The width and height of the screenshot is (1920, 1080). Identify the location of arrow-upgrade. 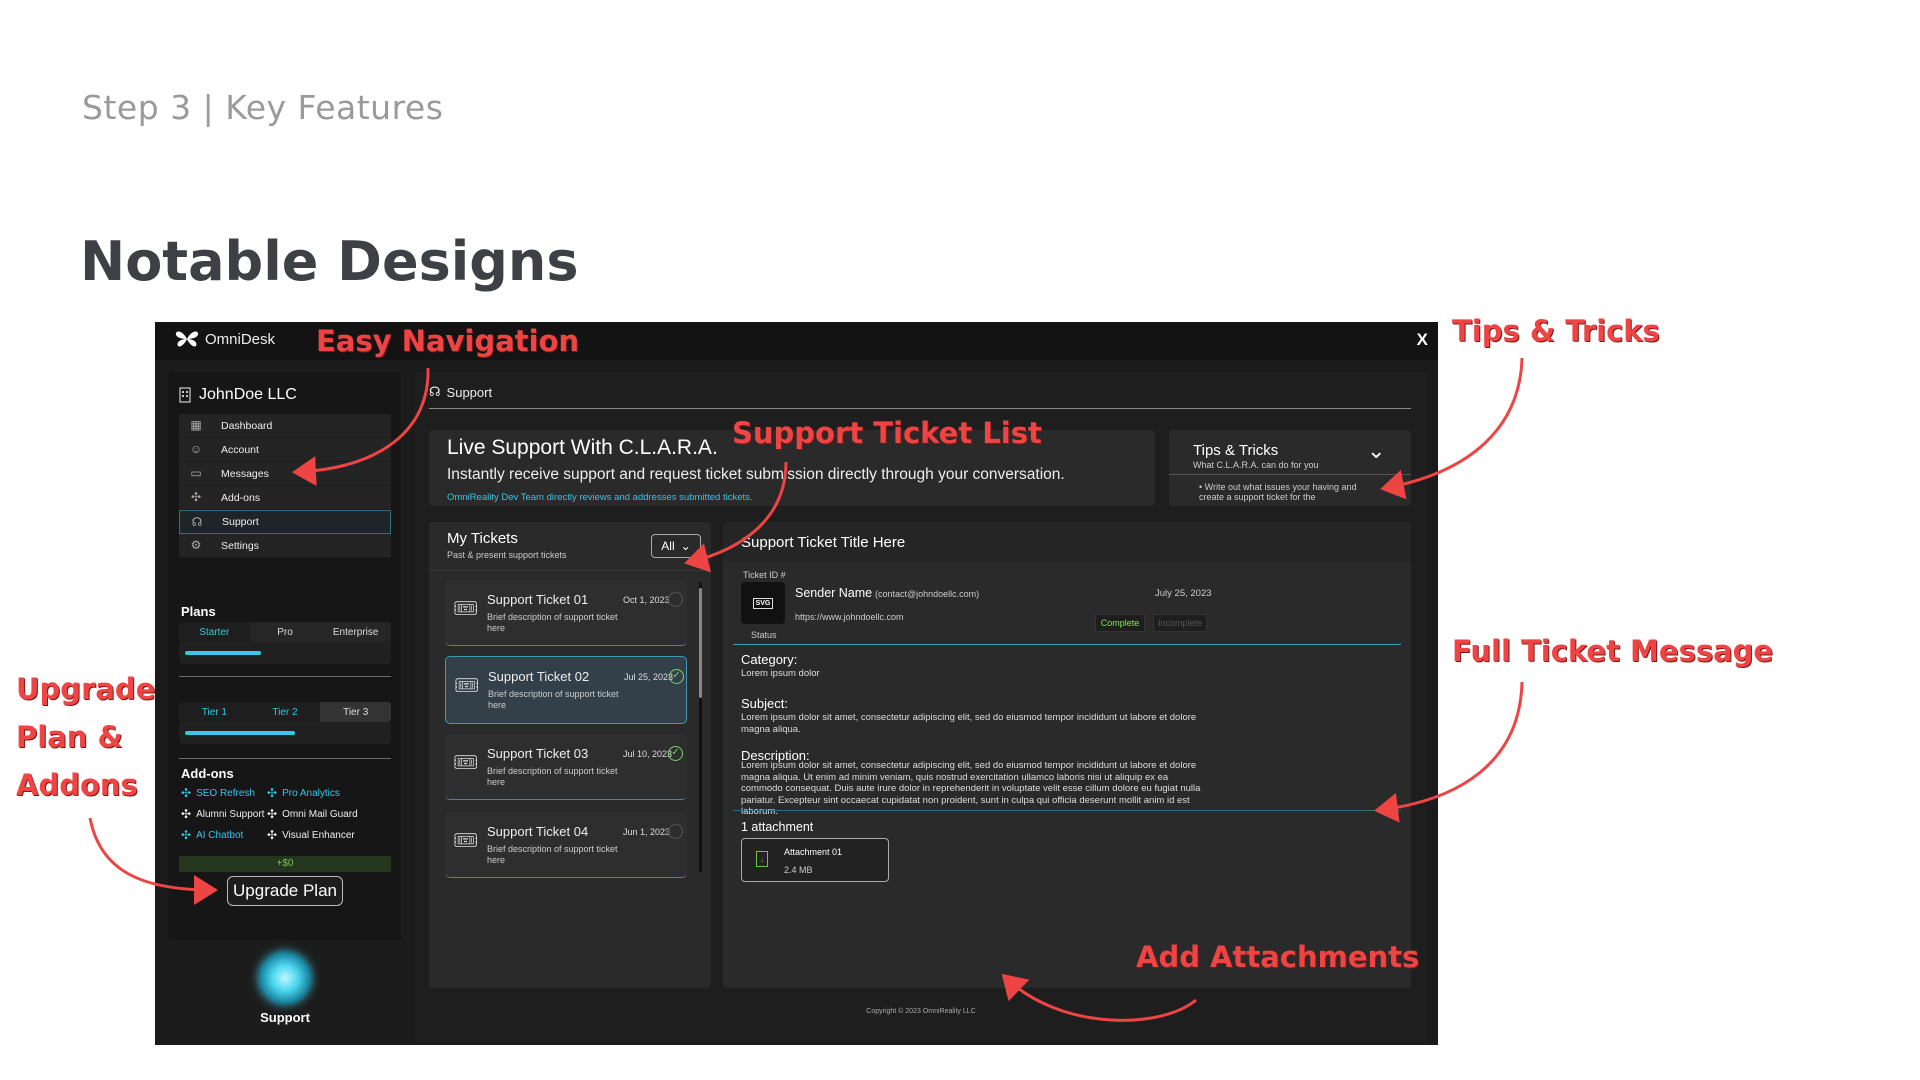
(153, 861).